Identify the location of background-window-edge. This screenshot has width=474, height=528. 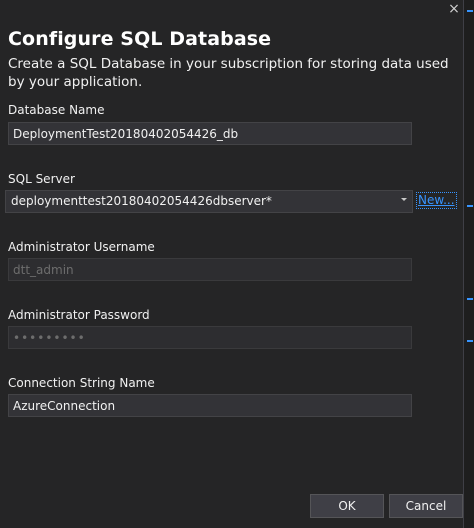
(468, 264).